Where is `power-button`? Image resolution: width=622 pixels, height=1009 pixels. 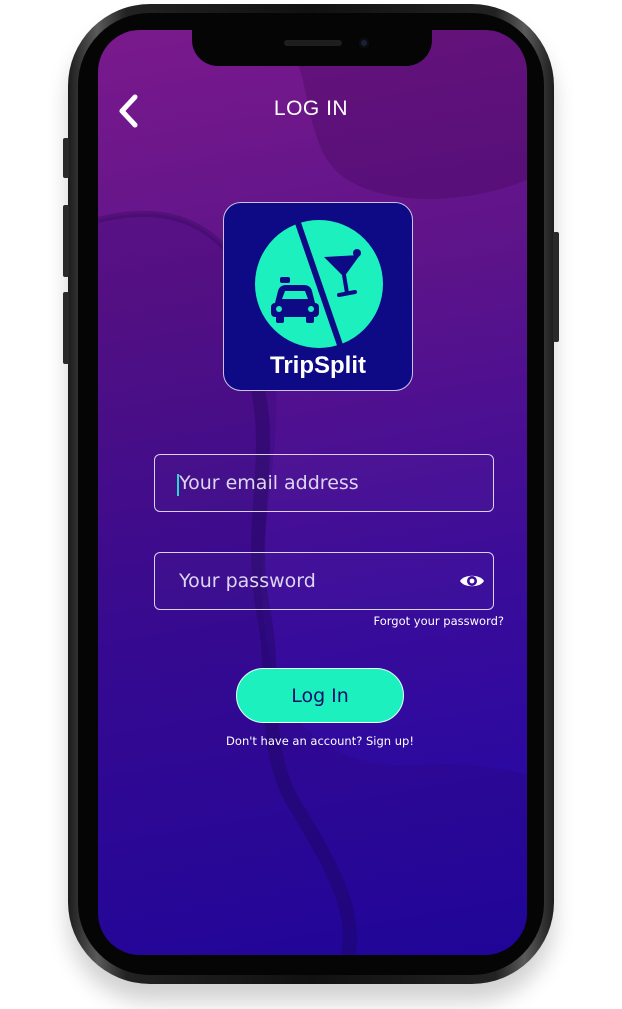
power-button is located at coordinates (556, 287).